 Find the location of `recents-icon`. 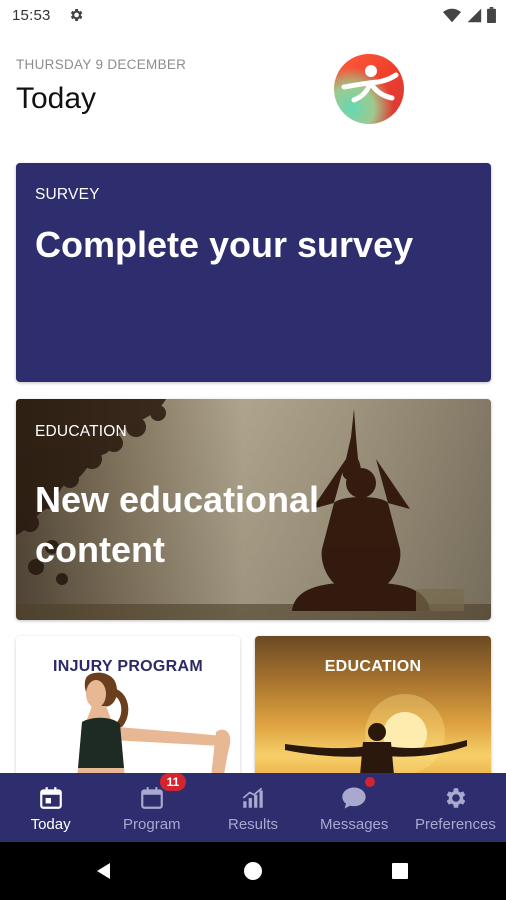

recents-icon is located at coordinates (400, 871).